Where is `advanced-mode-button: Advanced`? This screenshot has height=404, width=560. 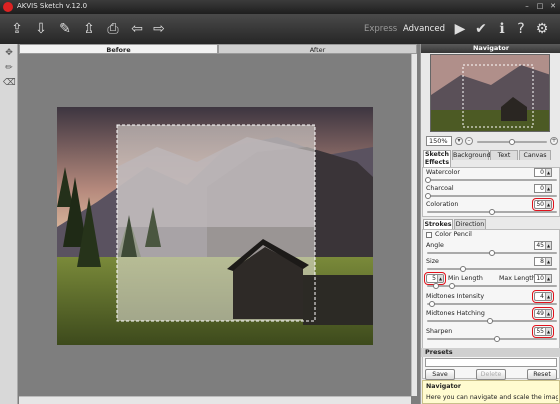
advanced-mode-button: Advanced is located at coordinates (424, 29).